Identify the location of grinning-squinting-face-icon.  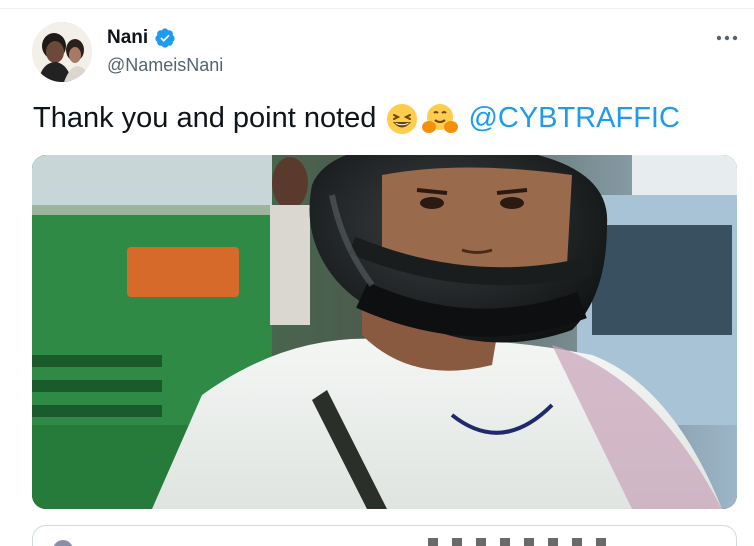
(402, 119).